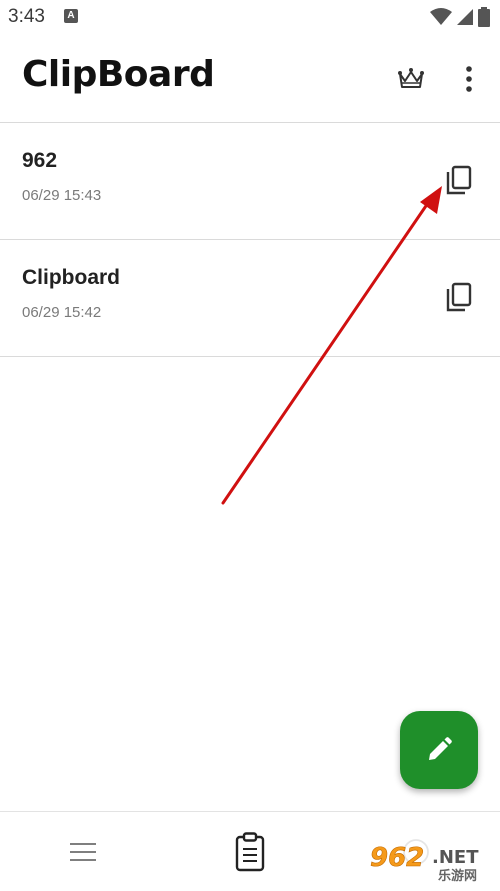  I want to click on watermark-number: 962, so click(397, 858).